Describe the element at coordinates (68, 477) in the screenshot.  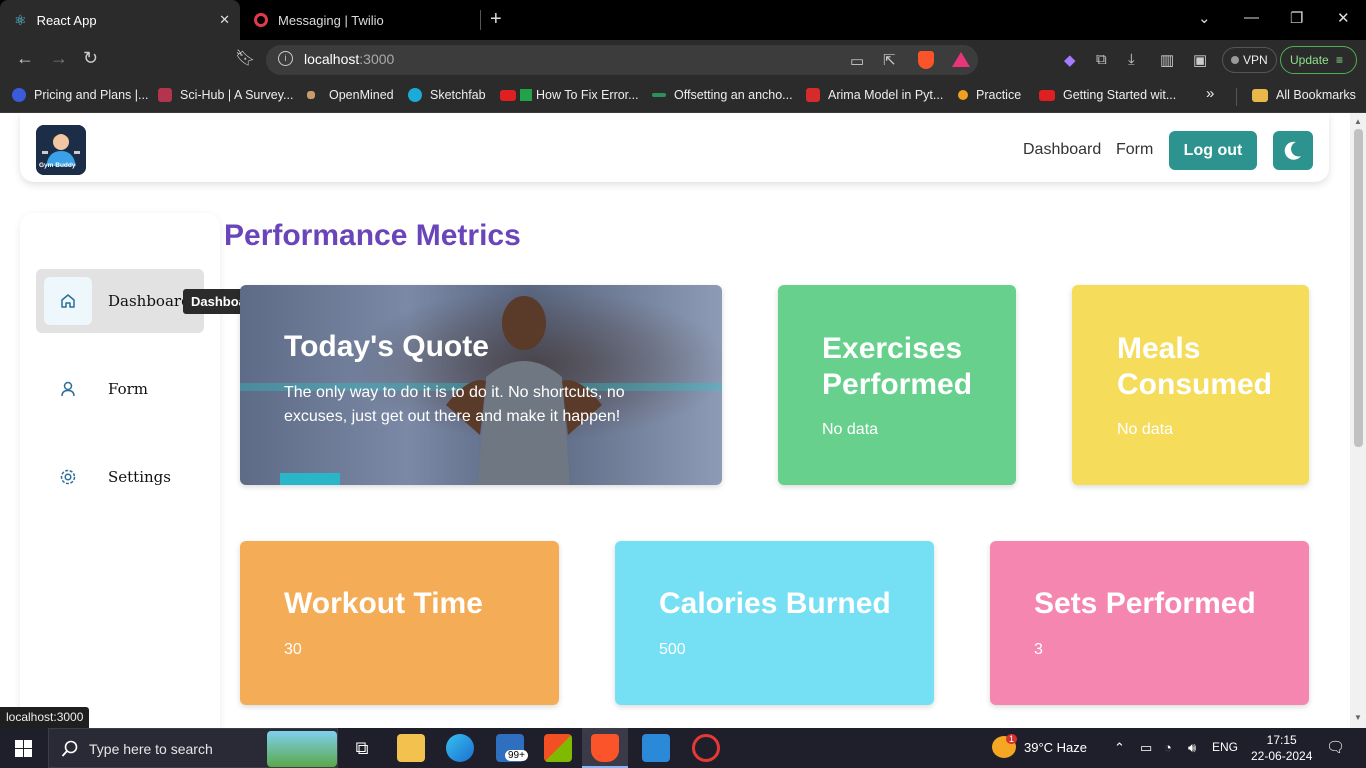
I see `gear-icon` at that location.